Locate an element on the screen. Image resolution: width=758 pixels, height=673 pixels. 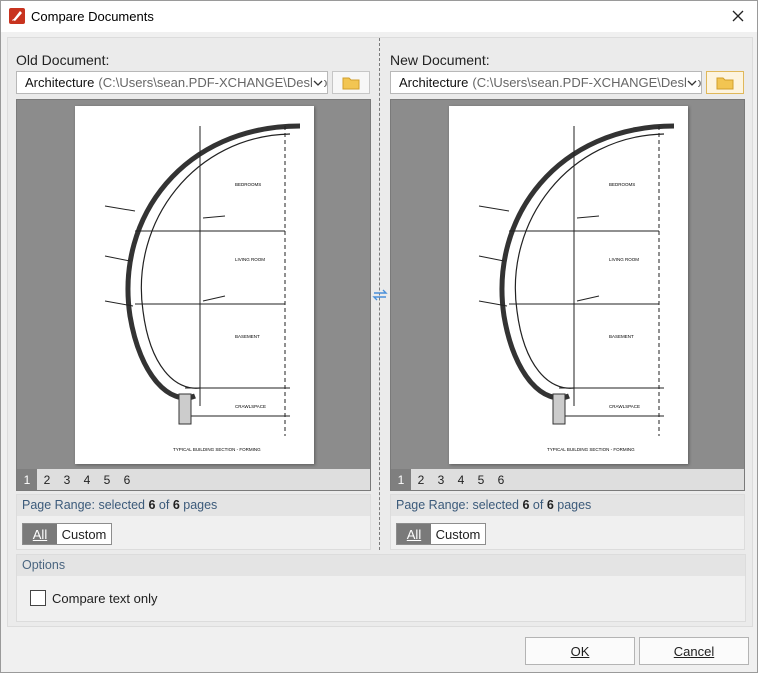
options-heading: Options is located at coordinates (381, 565).